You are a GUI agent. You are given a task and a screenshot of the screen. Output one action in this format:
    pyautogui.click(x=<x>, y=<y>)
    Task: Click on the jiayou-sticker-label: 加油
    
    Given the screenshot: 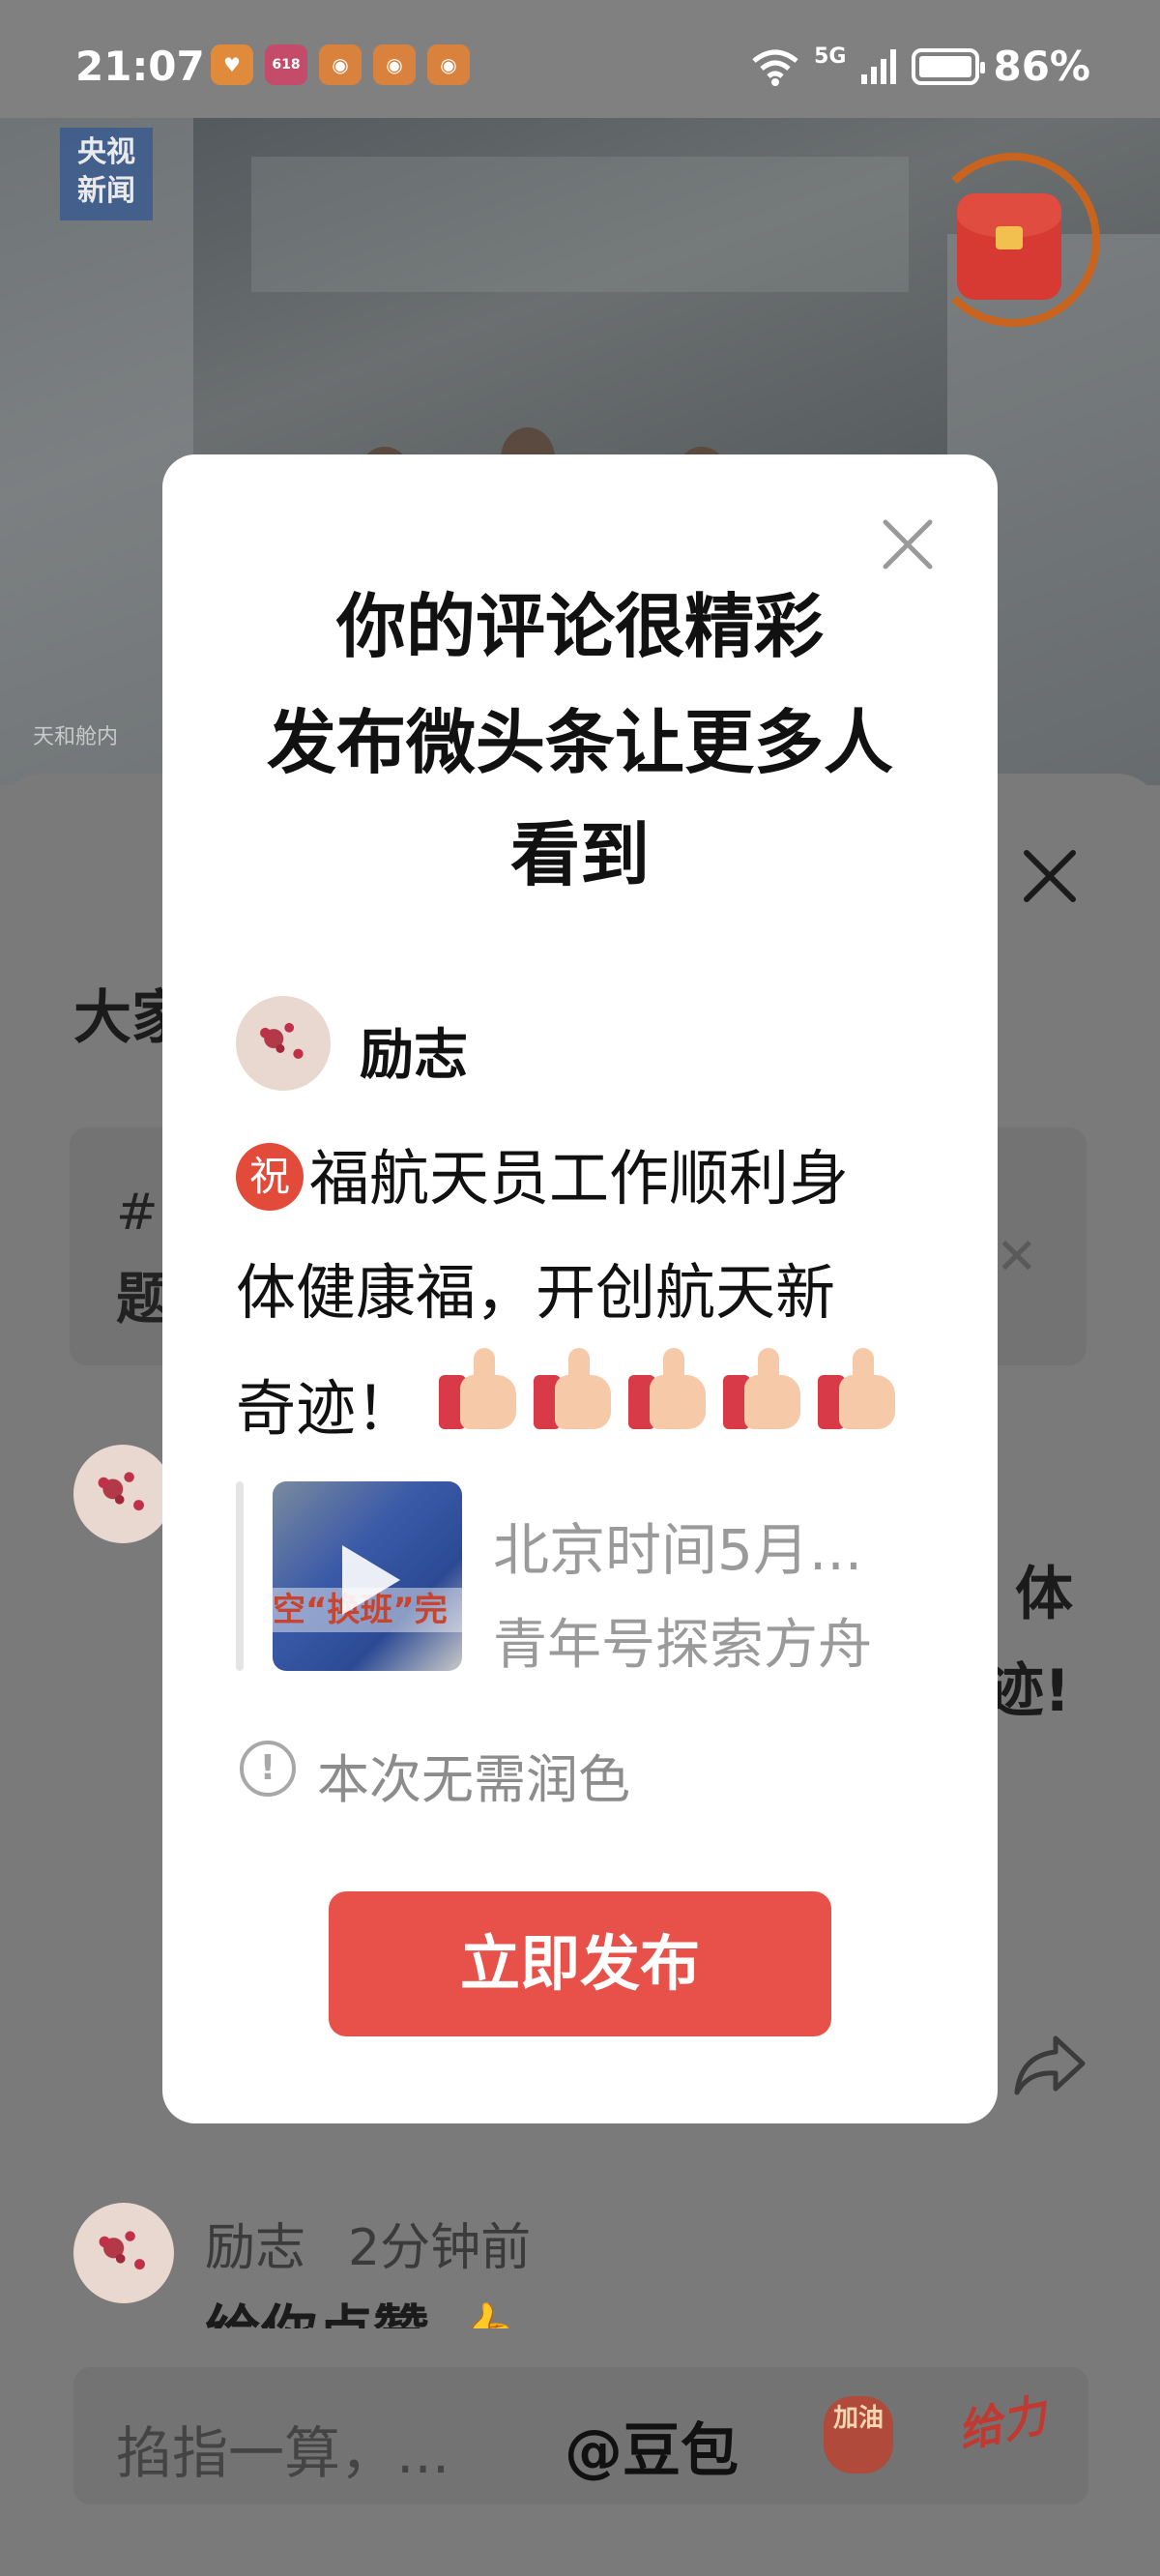 What is the action you would take?
    pyautogui.click(x=858, y=2418)
    